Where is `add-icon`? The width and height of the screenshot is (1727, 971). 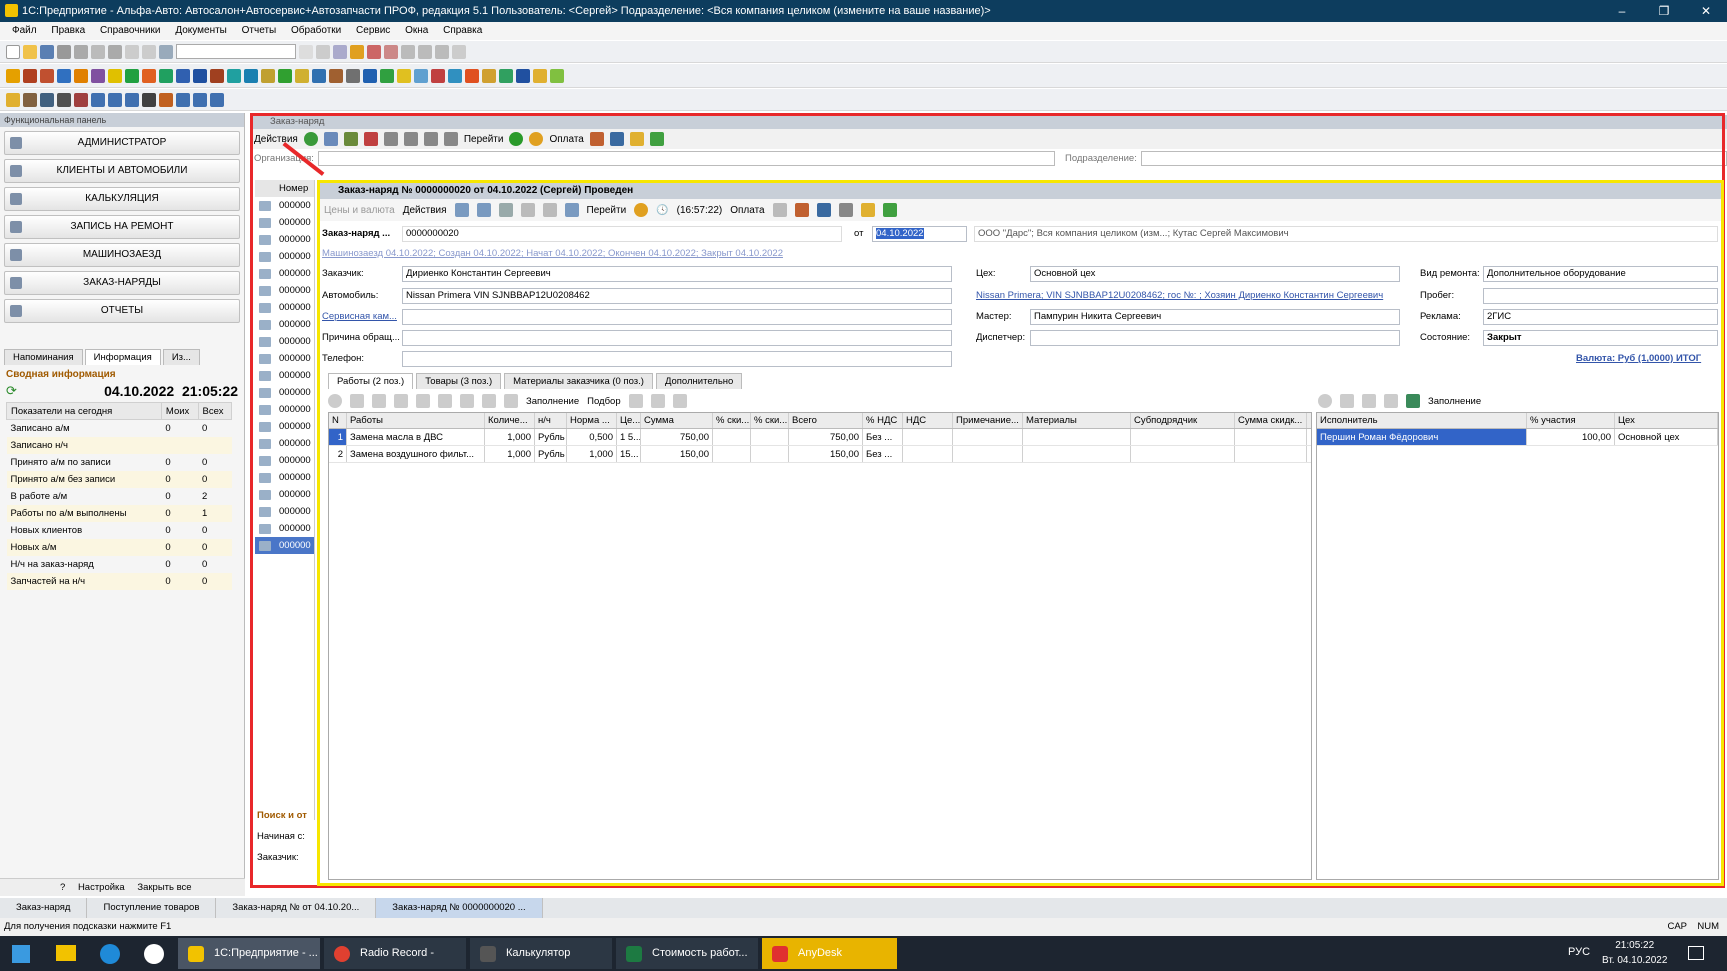
add-icon is located at coordinates (335, 401).